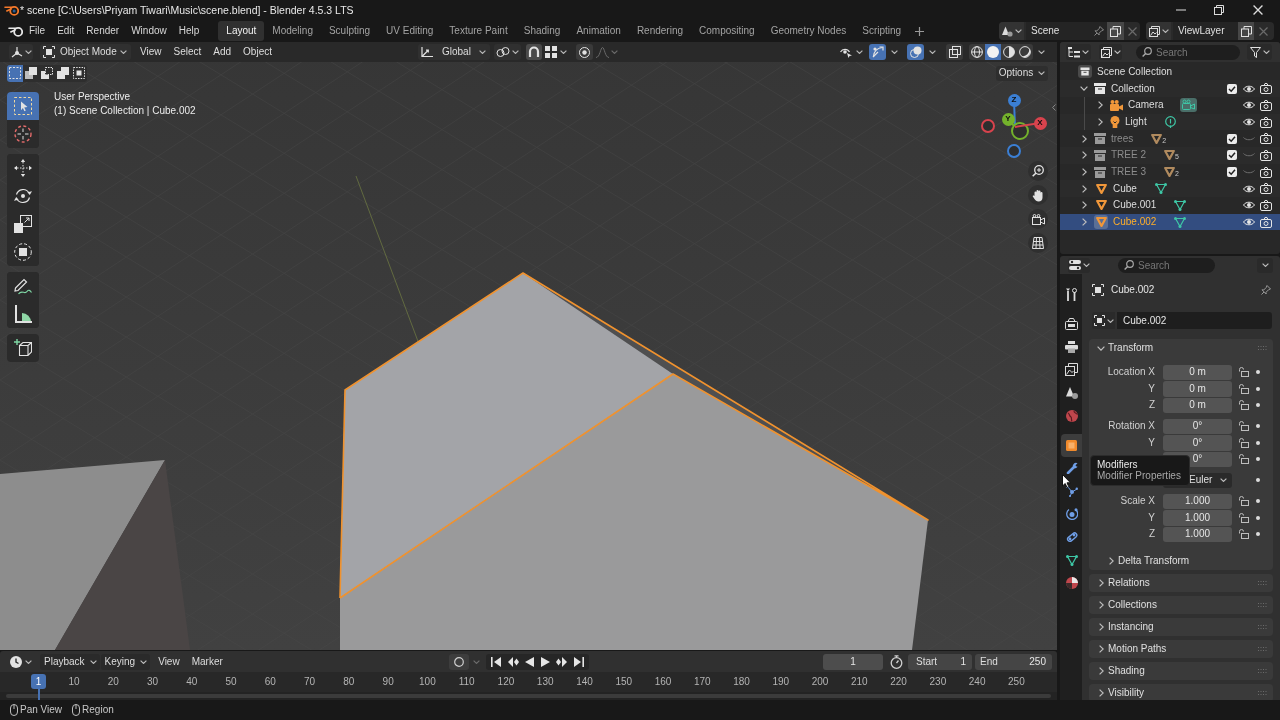 This screenshot has width=1280, height=720. What do you see at coordinates (292, 31) in the screenshot?
I see `workspace-tab: Modeling` at bounding box center [292, 31].